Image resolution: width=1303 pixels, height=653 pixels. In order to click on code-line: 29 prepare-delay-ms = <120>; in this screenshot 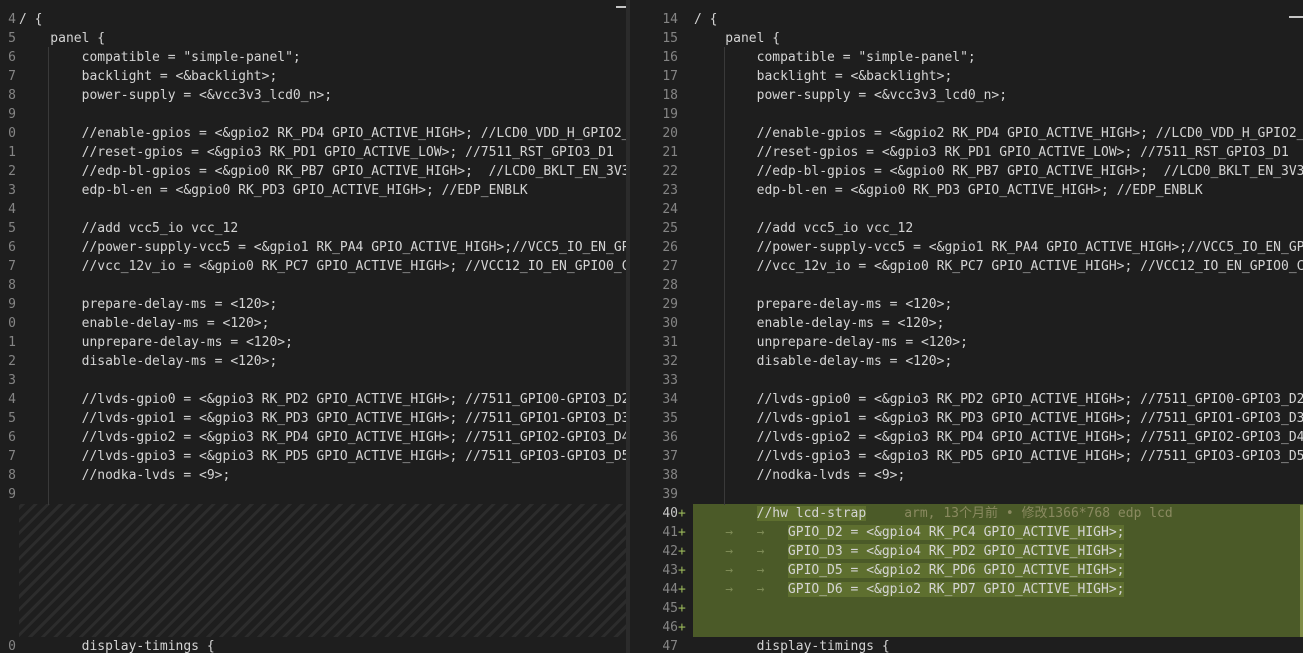, I will do `click(966, 304)`.